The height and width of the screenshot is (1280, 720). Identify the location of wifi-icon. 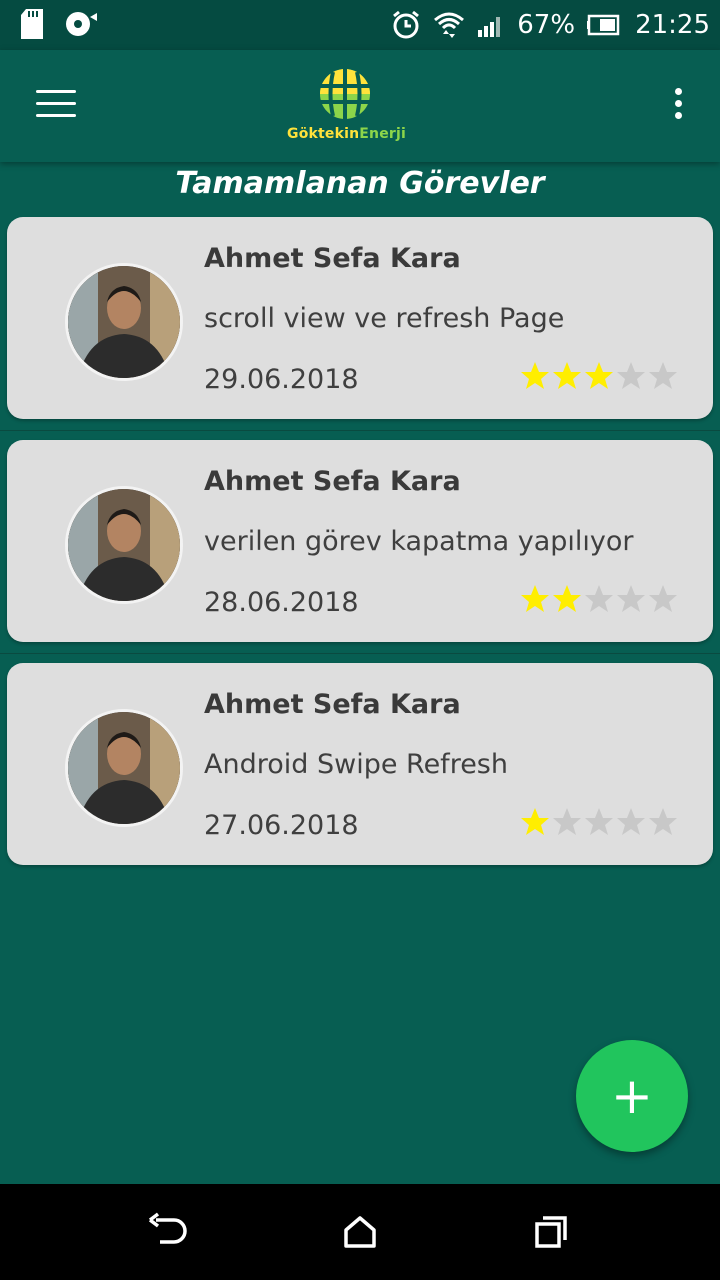
(449, 25).